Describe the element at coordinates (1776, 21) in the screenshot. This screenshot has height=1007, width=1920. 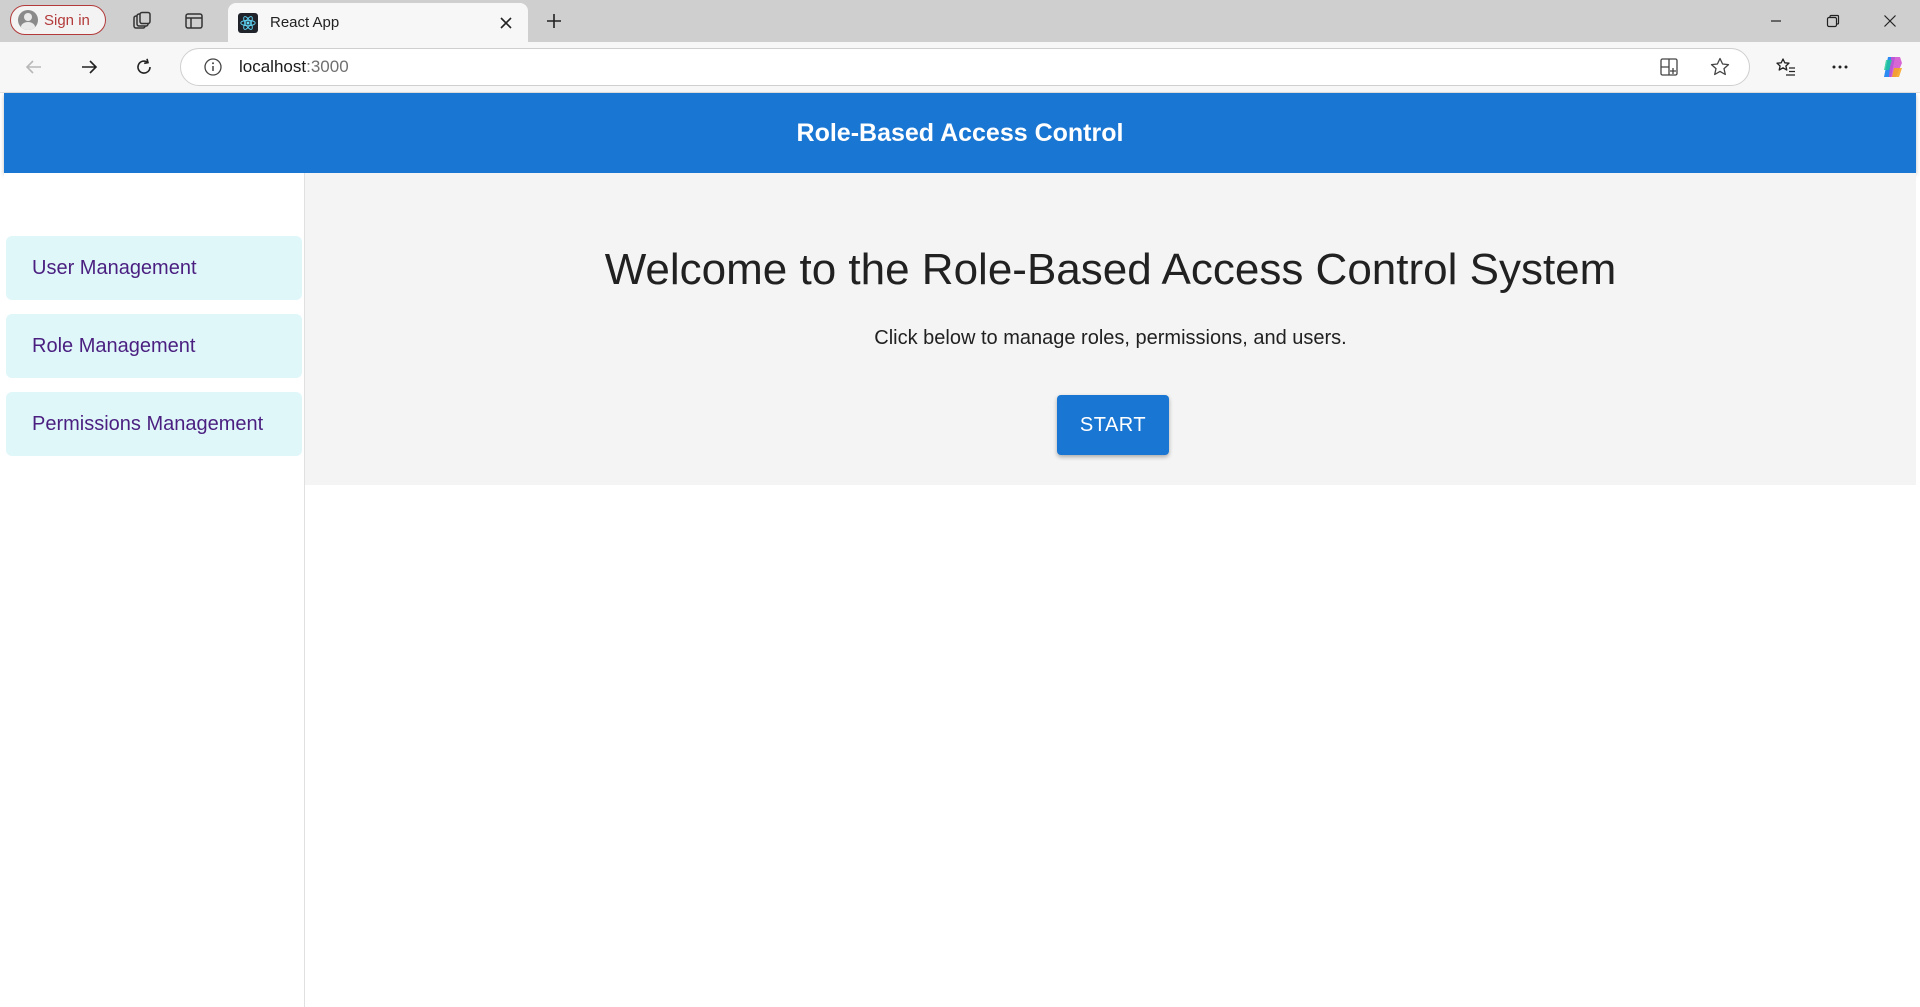
I see `minimize-icon` at that location.